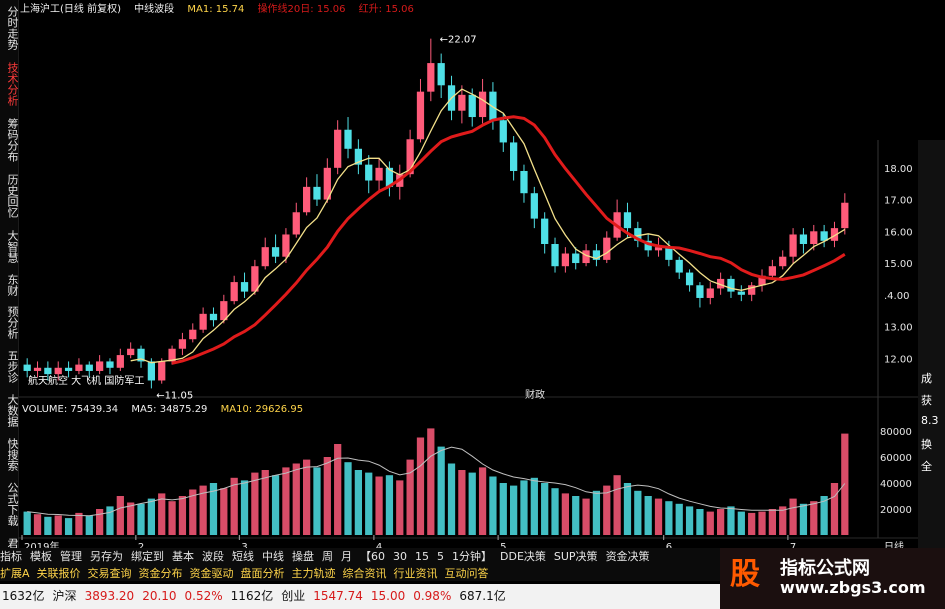 The height and width of the screenshot is (609, 945). Describe the element at coordinates (745, 574) in the screenshot. I see `watermark-logo: 股` at that location.